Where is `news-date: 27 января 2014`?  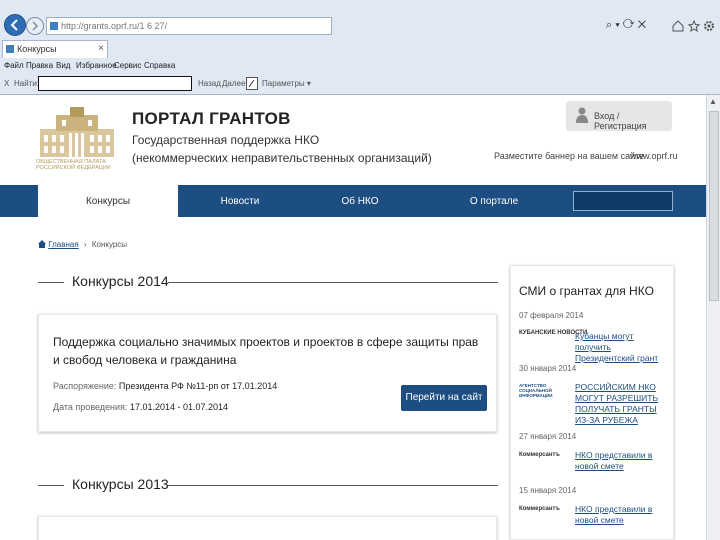
news-date: 27 января 2014 is located at coordinates (548, 436).